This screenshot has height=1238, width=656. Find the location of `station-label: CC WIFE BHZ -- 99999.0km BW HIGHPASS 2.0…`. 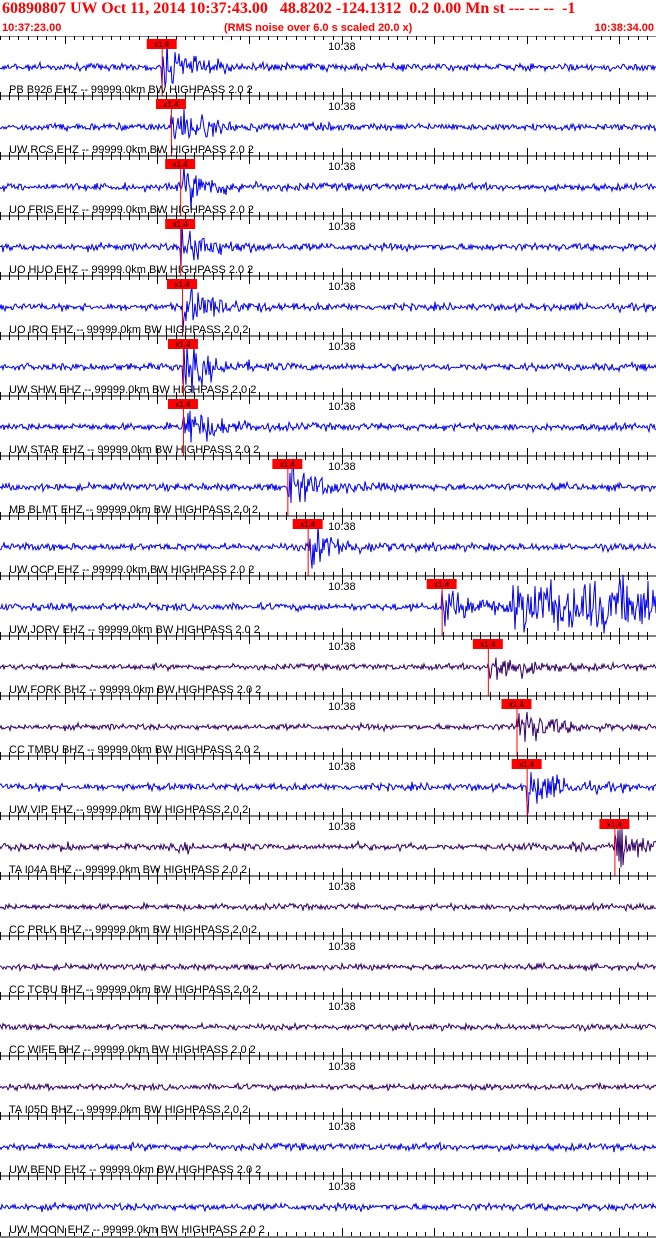

station-label: CC WIFE BHZ -- 99999.0km BW HIGHPASS 2.0… is located at coordinates (132, 1050).